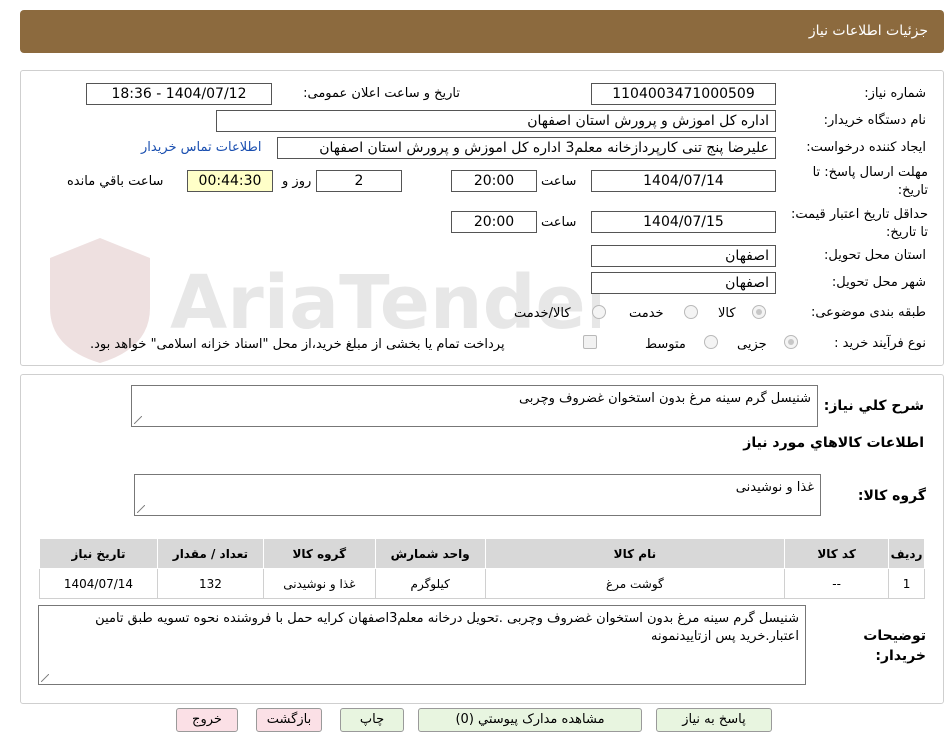 This screenshot has width=944, height=753. What do you see at coordinates (559, 222) in the screenshot?
I see `validity-time-label: ساعت` at bounding box center [559, 222].